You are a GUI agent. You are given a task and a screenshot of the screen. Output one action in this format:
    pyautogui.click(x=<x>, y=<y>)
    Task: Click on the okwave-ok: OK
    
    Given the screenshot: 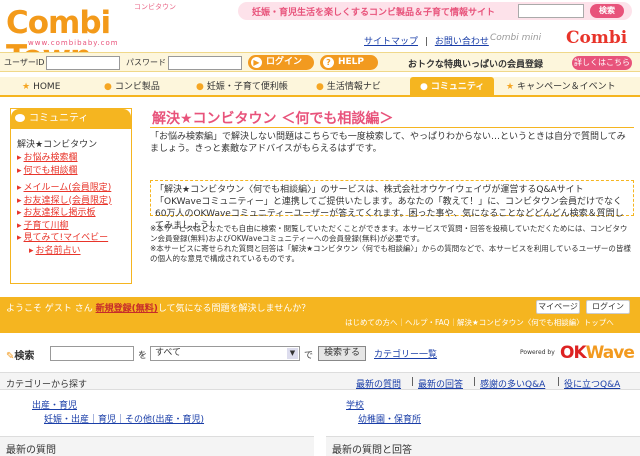 What is the action you would take?
    pyautogui.click(x=573, y=353)
    